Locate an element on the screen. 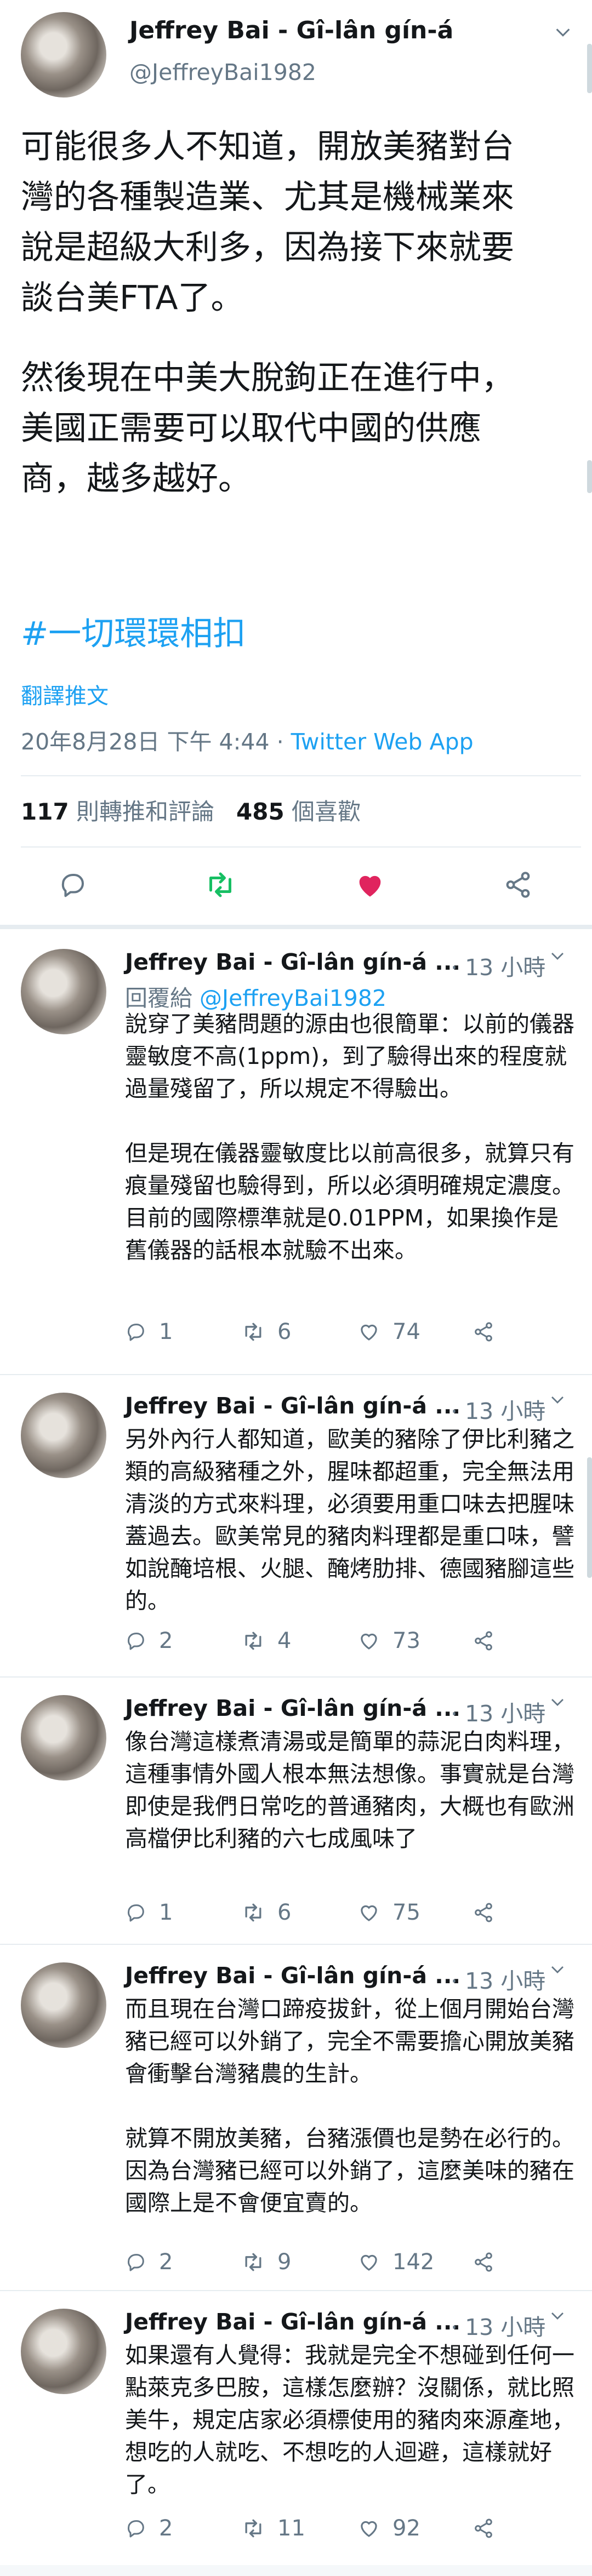  tweet-meta: 20年8月28日 下午 4:44 · Twitter Web App is located at coordinates (247, 739).